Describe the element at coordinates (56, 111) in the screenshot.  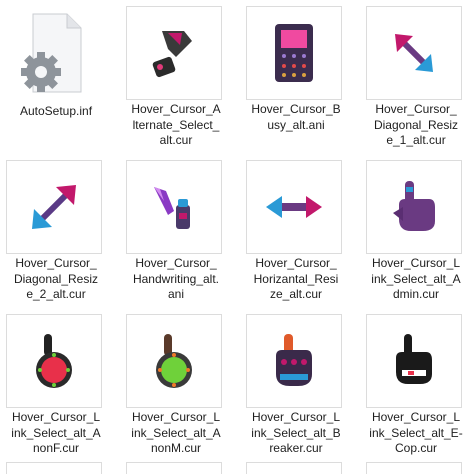
I see `file-name: AutoSetup.inf` at that location.